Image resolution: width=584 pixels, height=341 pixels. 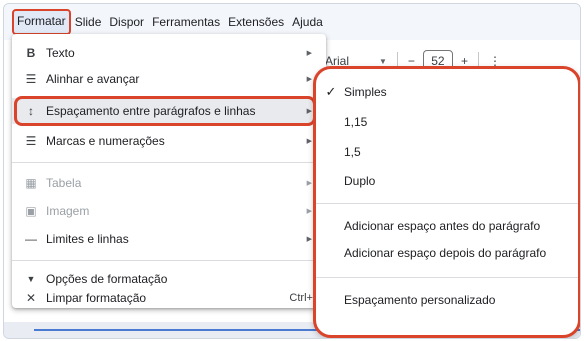 I want to click on spacing-option-label: Duplo, so click(x=360, y=181).